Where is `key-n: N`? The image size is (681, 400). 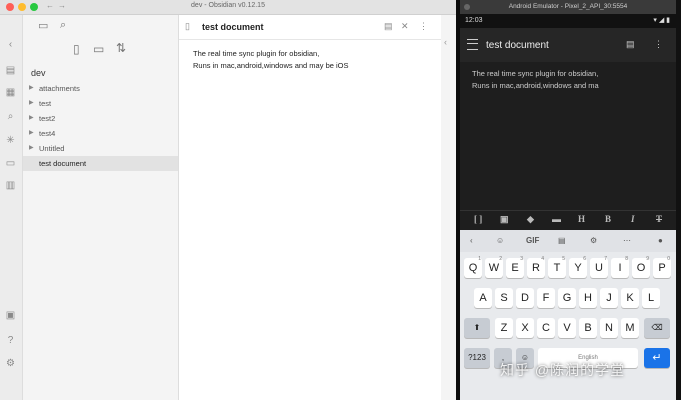 key-n: N is located at coordinates (609, 328).